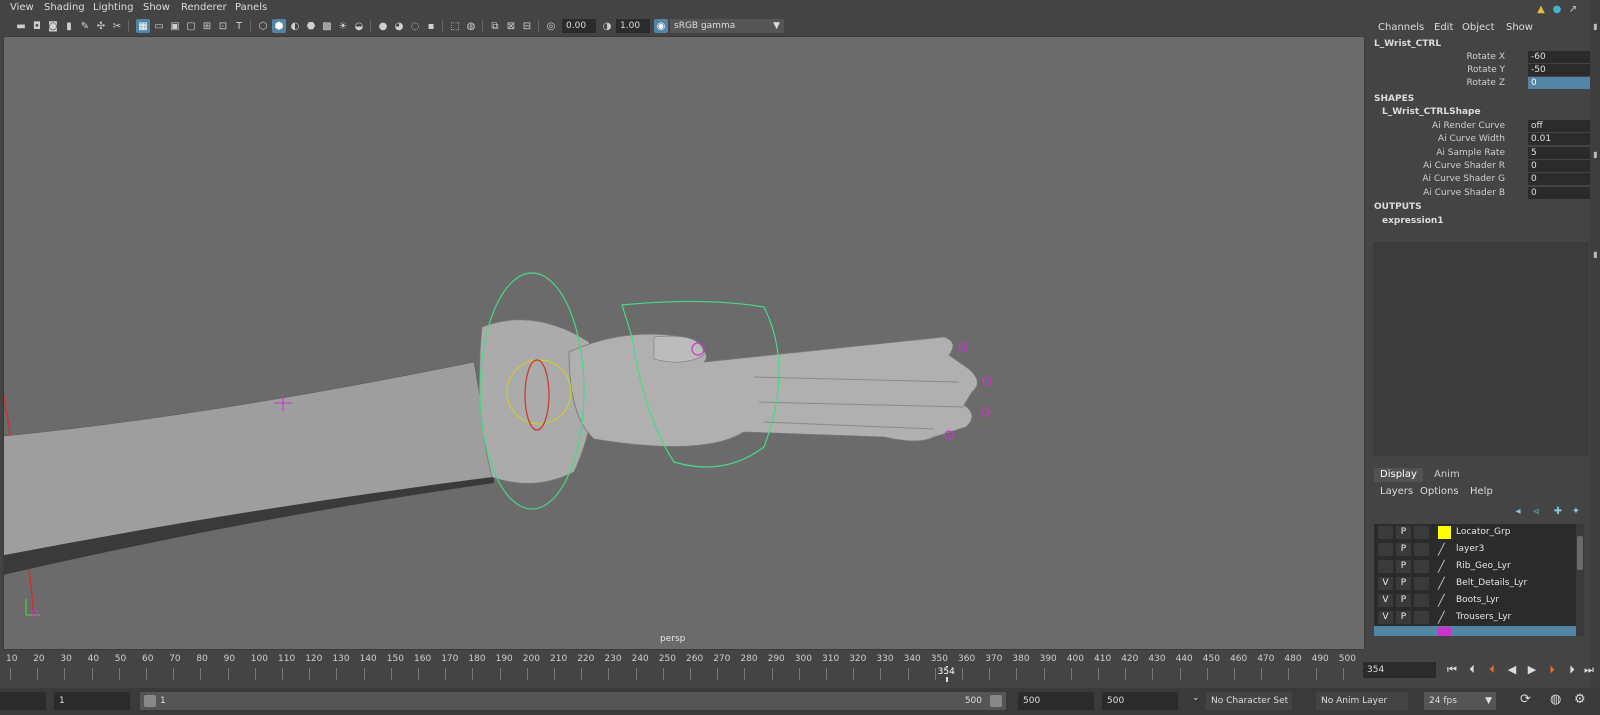 This screenshot has width=1600, height=715. I want to click on menu-shading: Shading, so click(64, 7).